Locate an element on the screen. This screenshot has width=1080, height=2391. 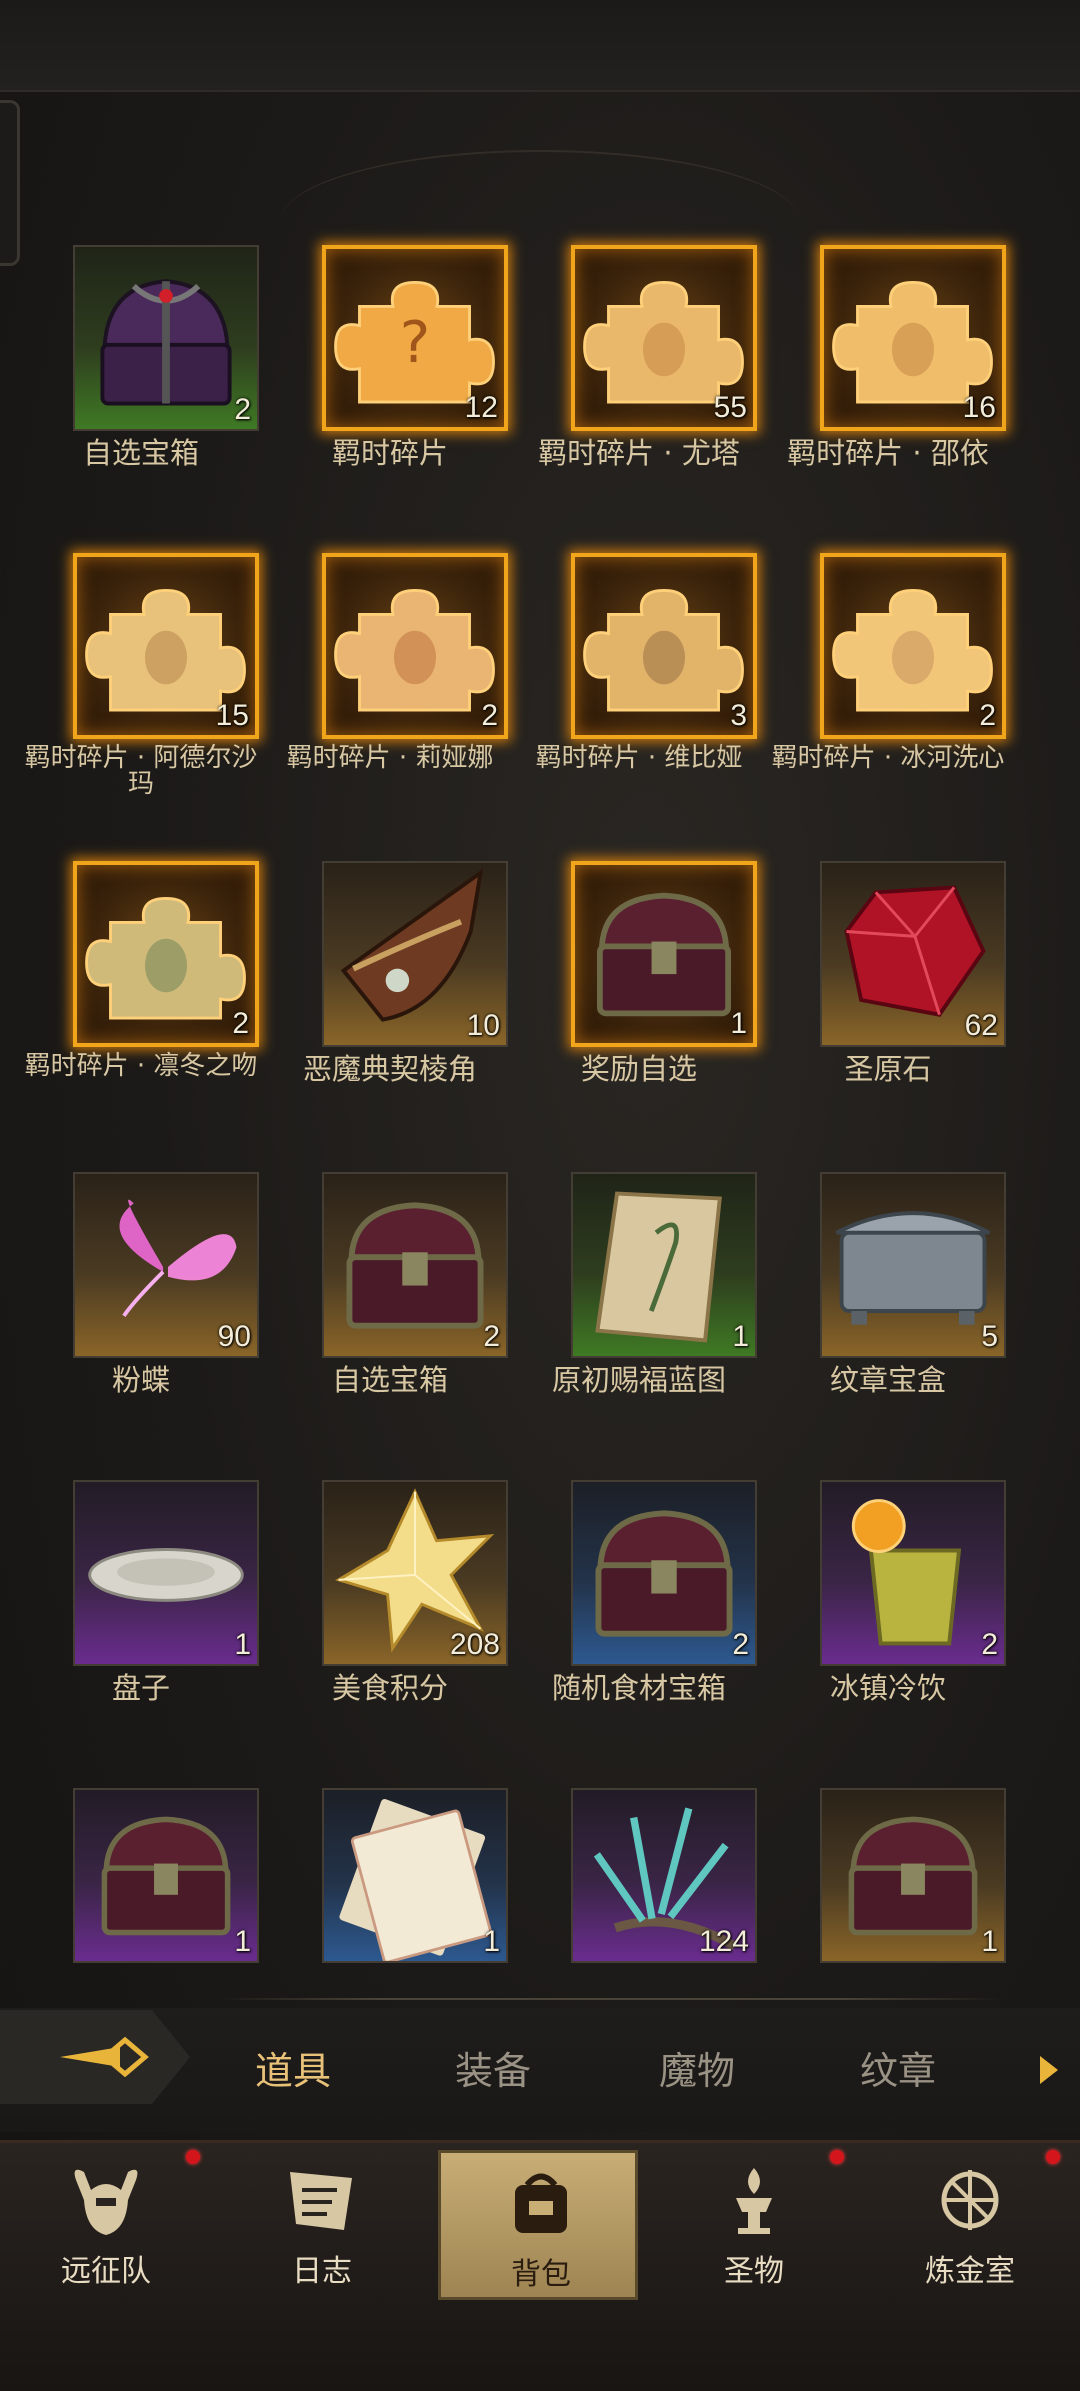
item-count: 12 is located at coordinates (481, 407).